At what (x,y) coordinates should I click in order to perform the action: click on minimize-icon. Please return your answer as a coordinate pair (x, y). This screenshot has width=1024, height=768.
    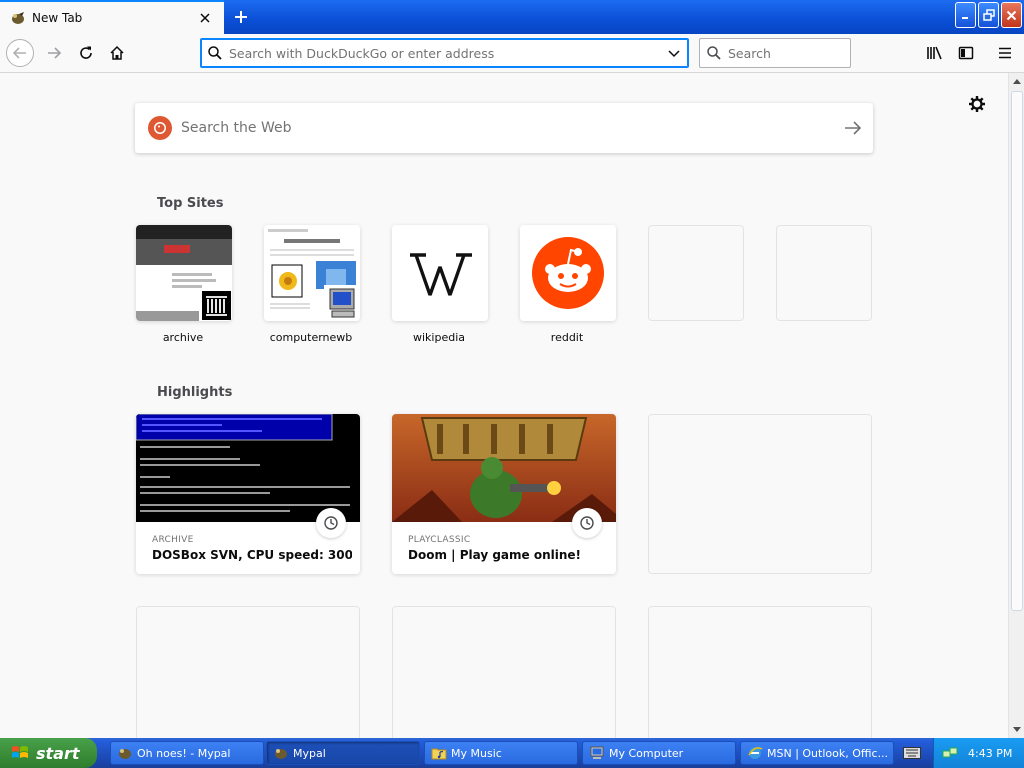
    Looking at the image, I should click on (964, 18).